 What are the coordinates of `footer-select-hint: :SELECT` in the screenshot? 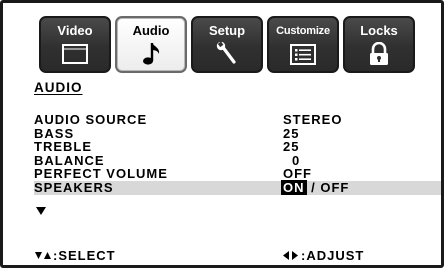 It's located at (75, 255).